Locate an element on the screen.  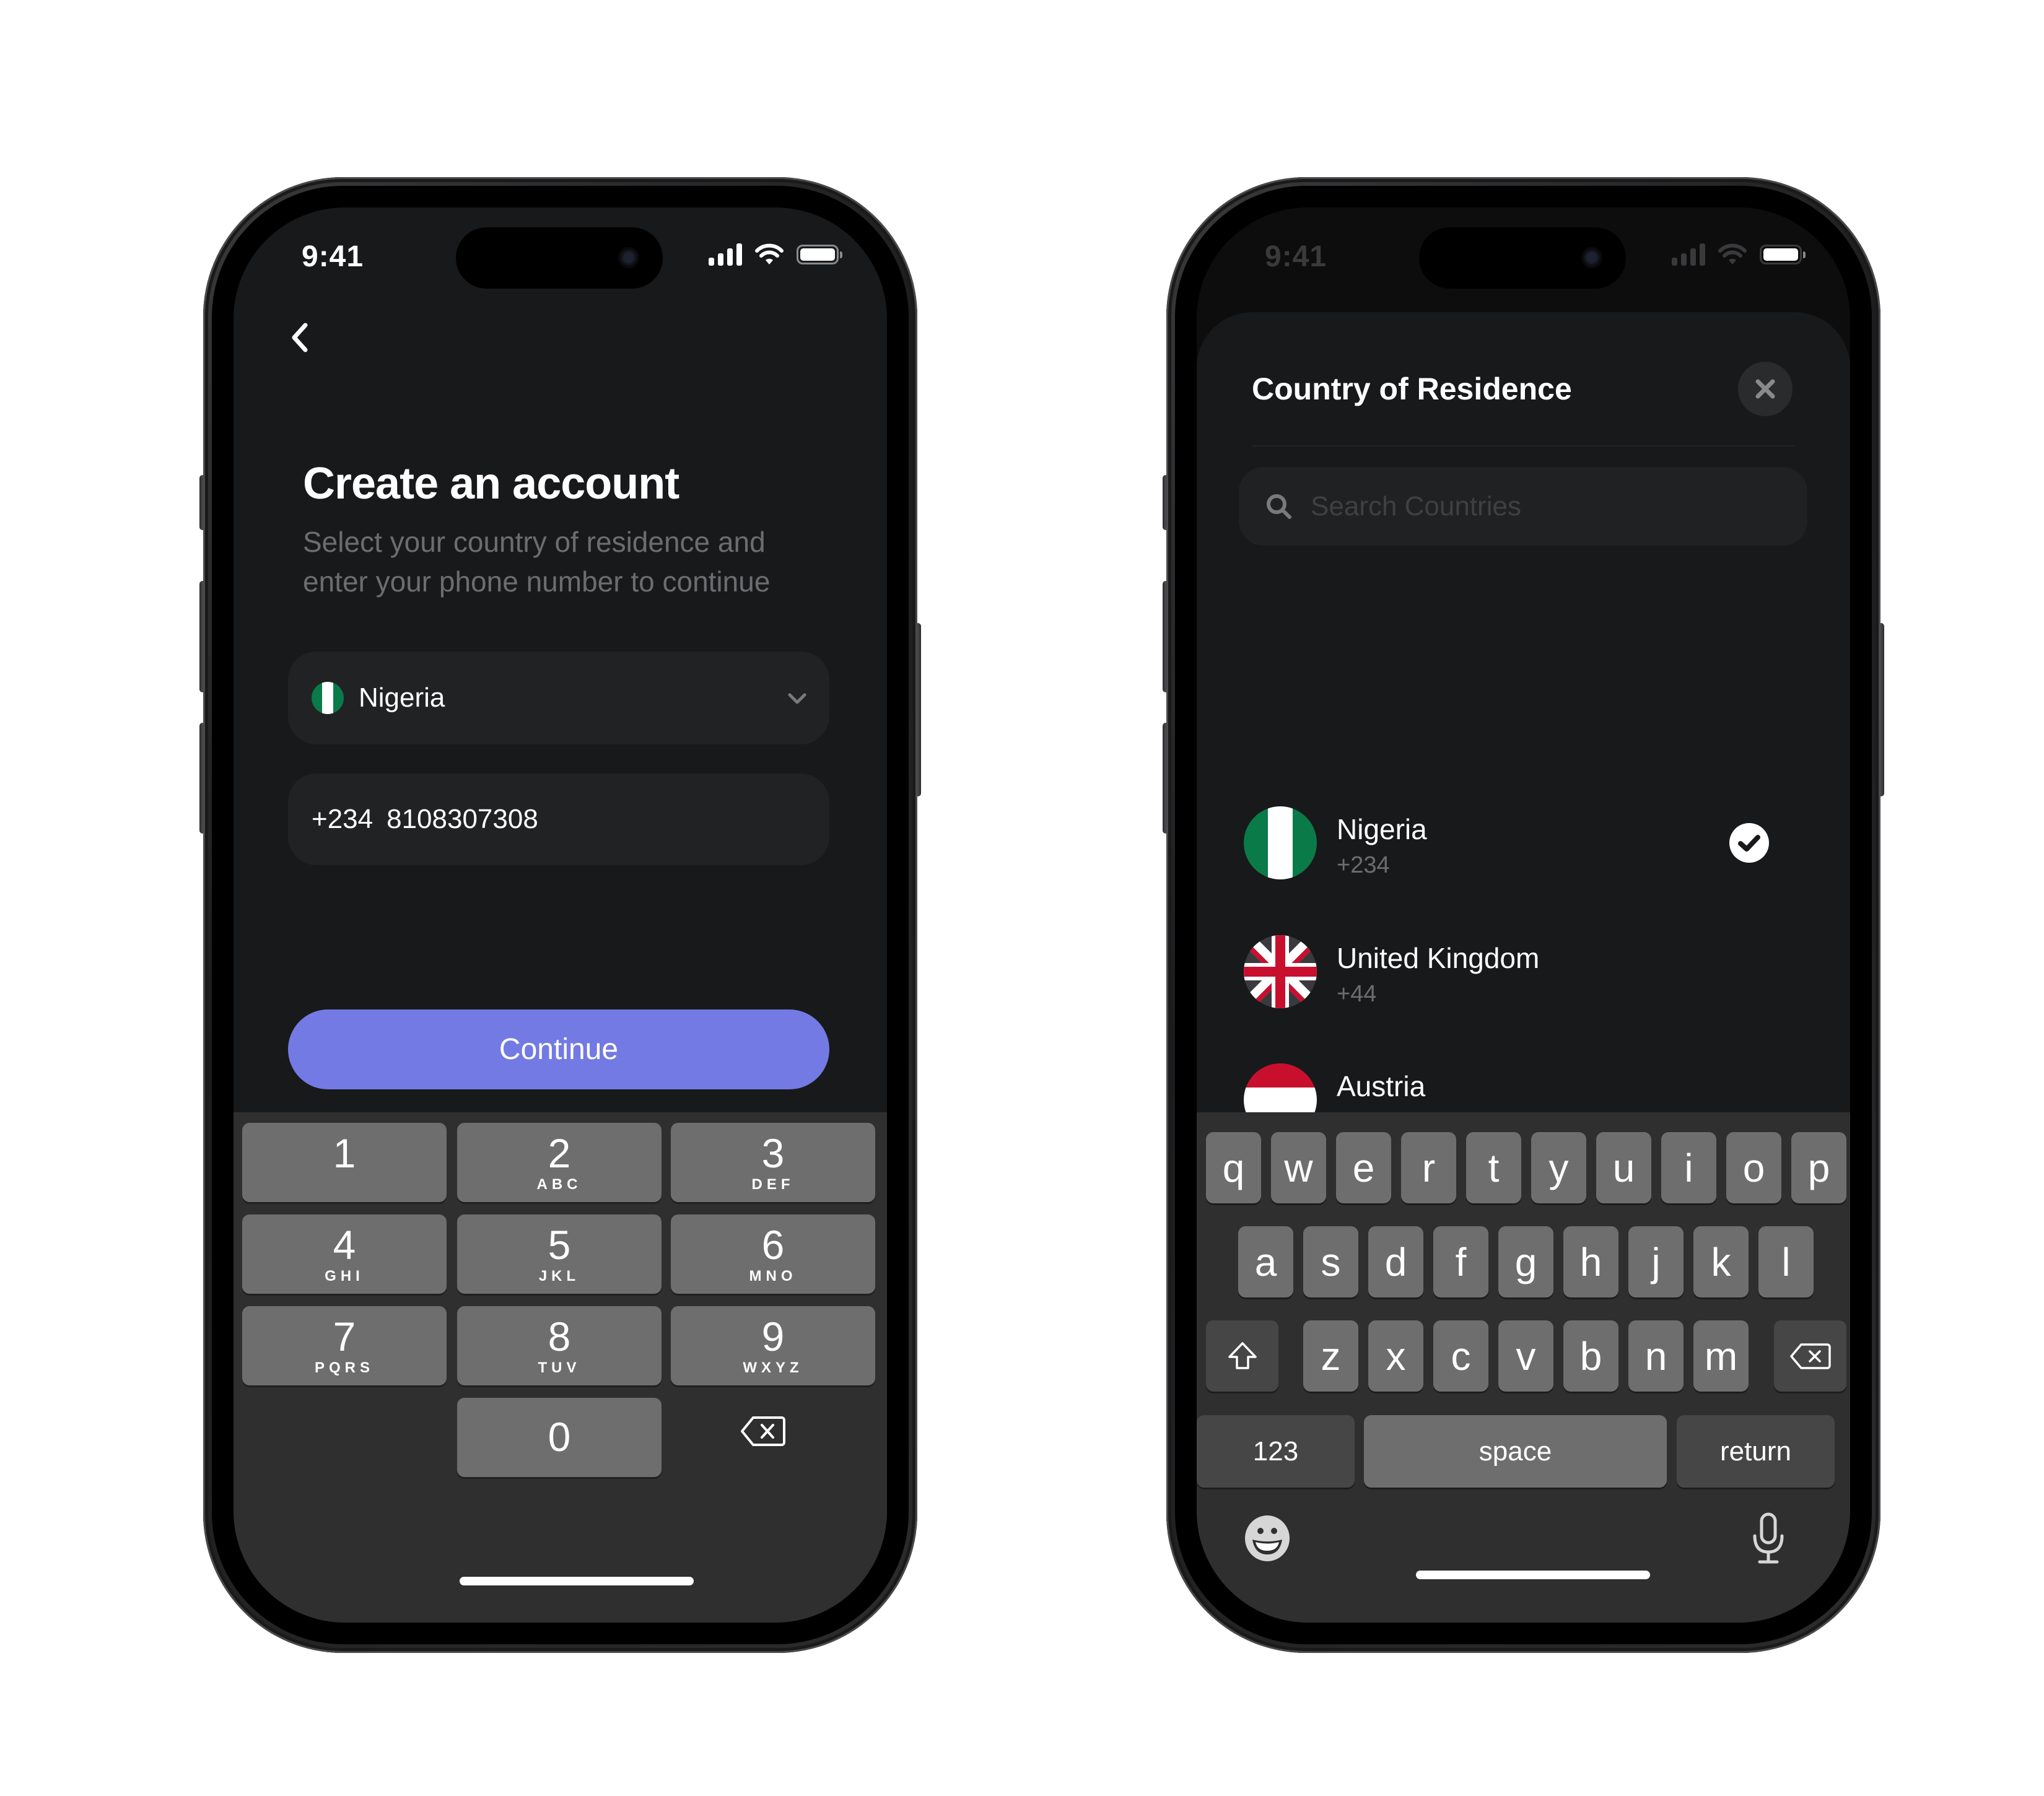
keypad-key-9: 9 WXYZ is located at coordinates (773, 1345).